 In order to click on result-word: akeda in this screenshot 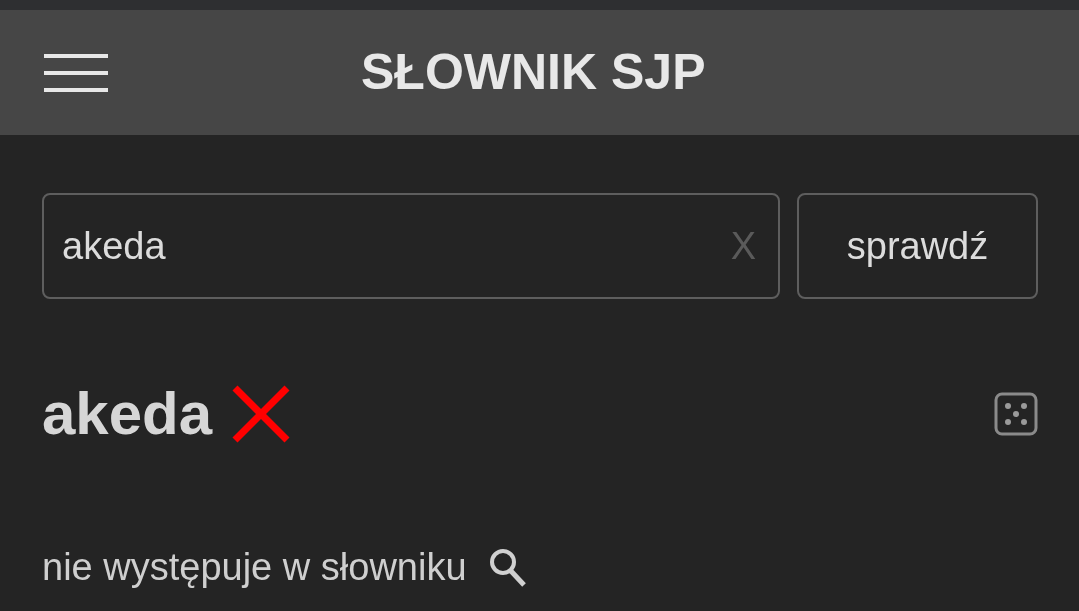, I will do `click(127, 414)`.